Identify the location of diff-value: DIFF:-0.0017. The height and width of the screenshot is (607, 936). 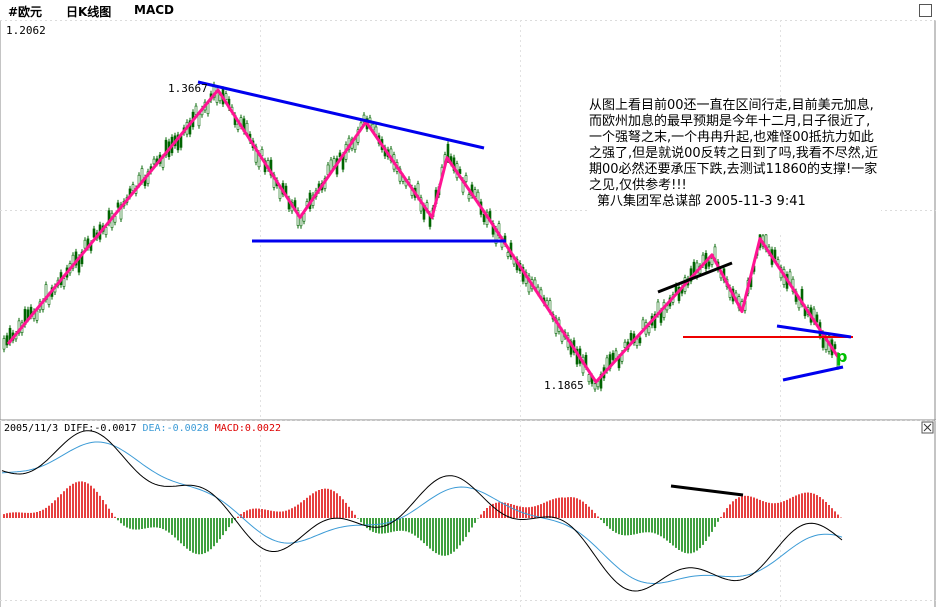
(100, 428).